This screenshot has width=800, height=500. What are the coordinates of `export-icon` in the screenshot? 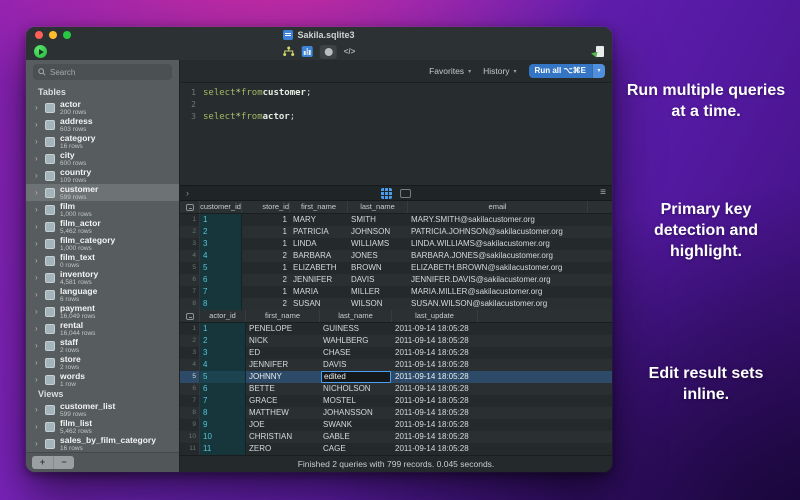 It's located at (597, 51).